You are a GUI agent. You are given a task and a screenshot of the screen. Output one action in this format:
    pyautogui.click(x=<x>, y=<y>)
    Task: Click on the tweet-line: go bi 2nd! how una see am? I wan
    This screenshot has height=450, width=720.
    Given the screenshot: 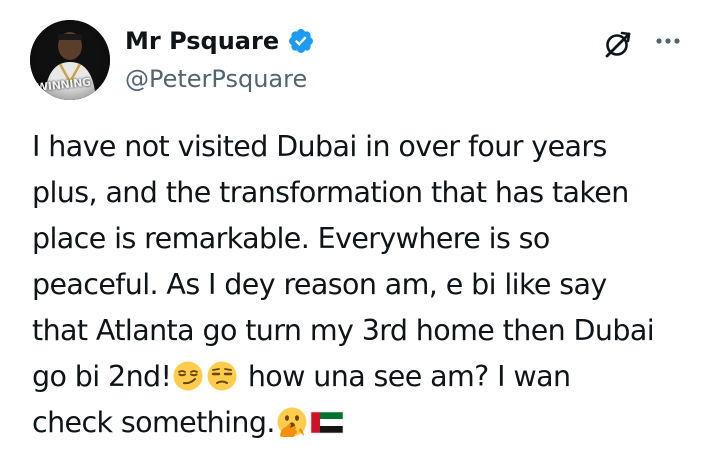 What is the action you would take?
    pyautogui.click(x=367, y=377)
    